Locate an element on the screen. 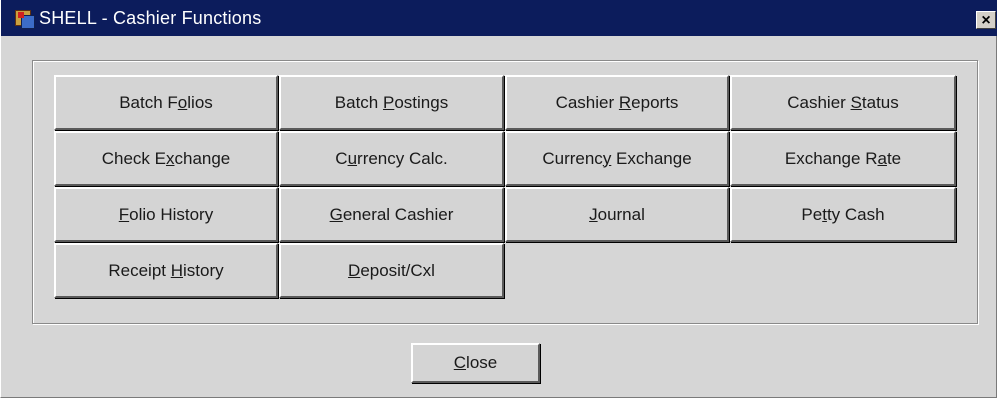 This screenshot has width=997, height=398. window-title: SHELL - Cashier Functions is located at coordinates (150, 17).